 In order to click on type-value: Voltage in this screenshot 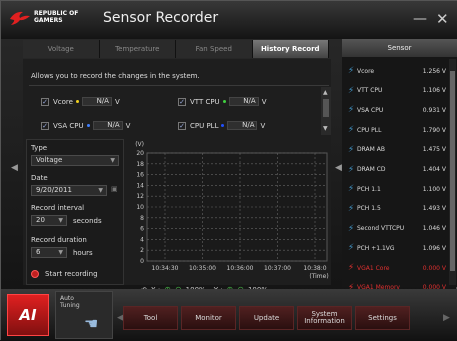, I will do `click(49, 160)`.